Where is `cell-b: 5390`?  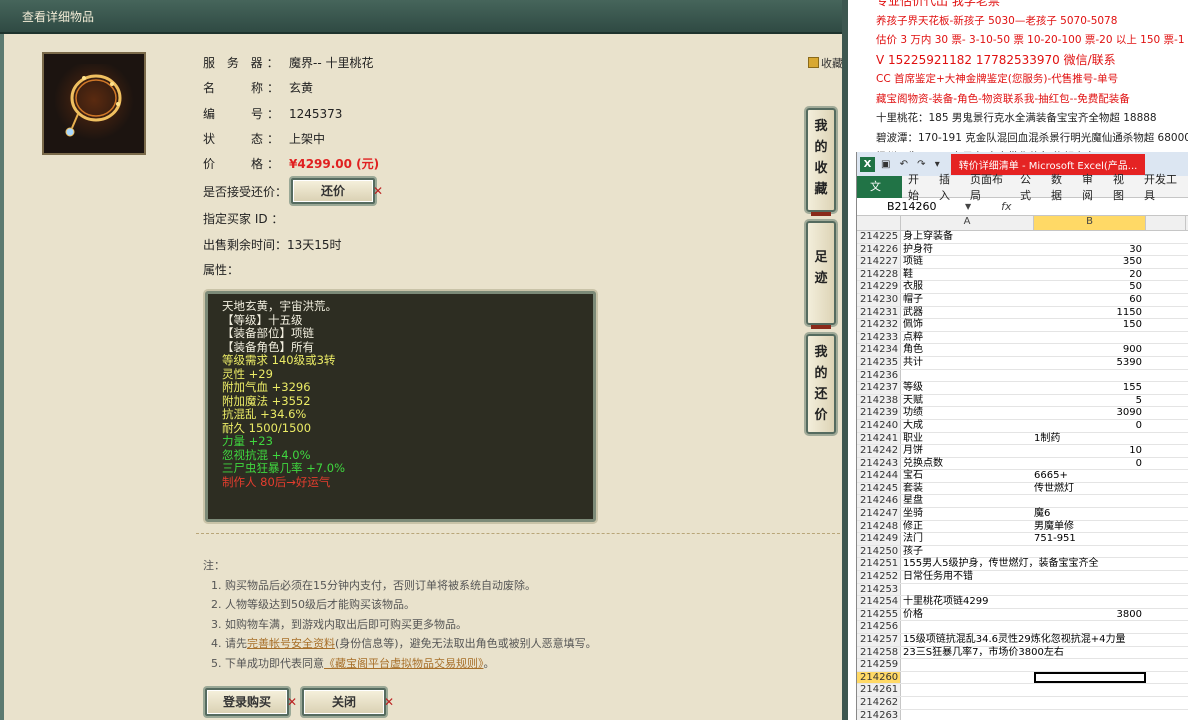 cell-b: 5390 is located at coordinates (1090, 363).